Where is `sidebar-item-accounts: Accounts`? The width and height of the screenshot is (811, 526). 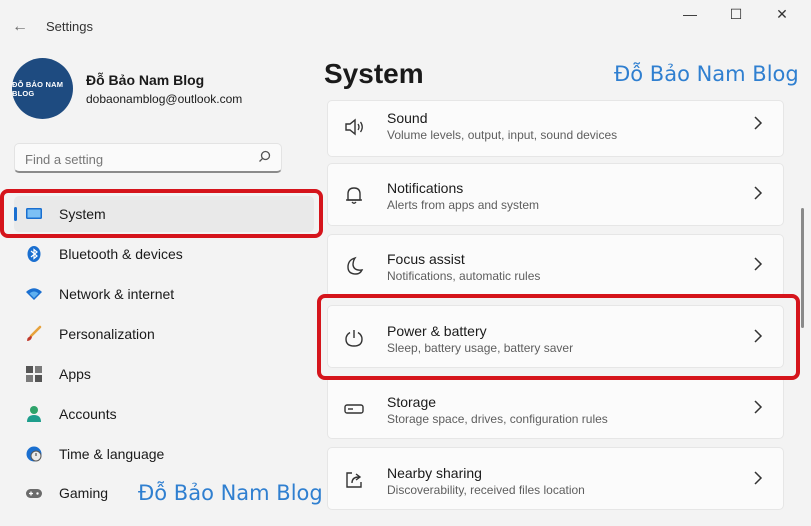
sidebar-item-accounts: Accounts is located at coordinates (164, 414).